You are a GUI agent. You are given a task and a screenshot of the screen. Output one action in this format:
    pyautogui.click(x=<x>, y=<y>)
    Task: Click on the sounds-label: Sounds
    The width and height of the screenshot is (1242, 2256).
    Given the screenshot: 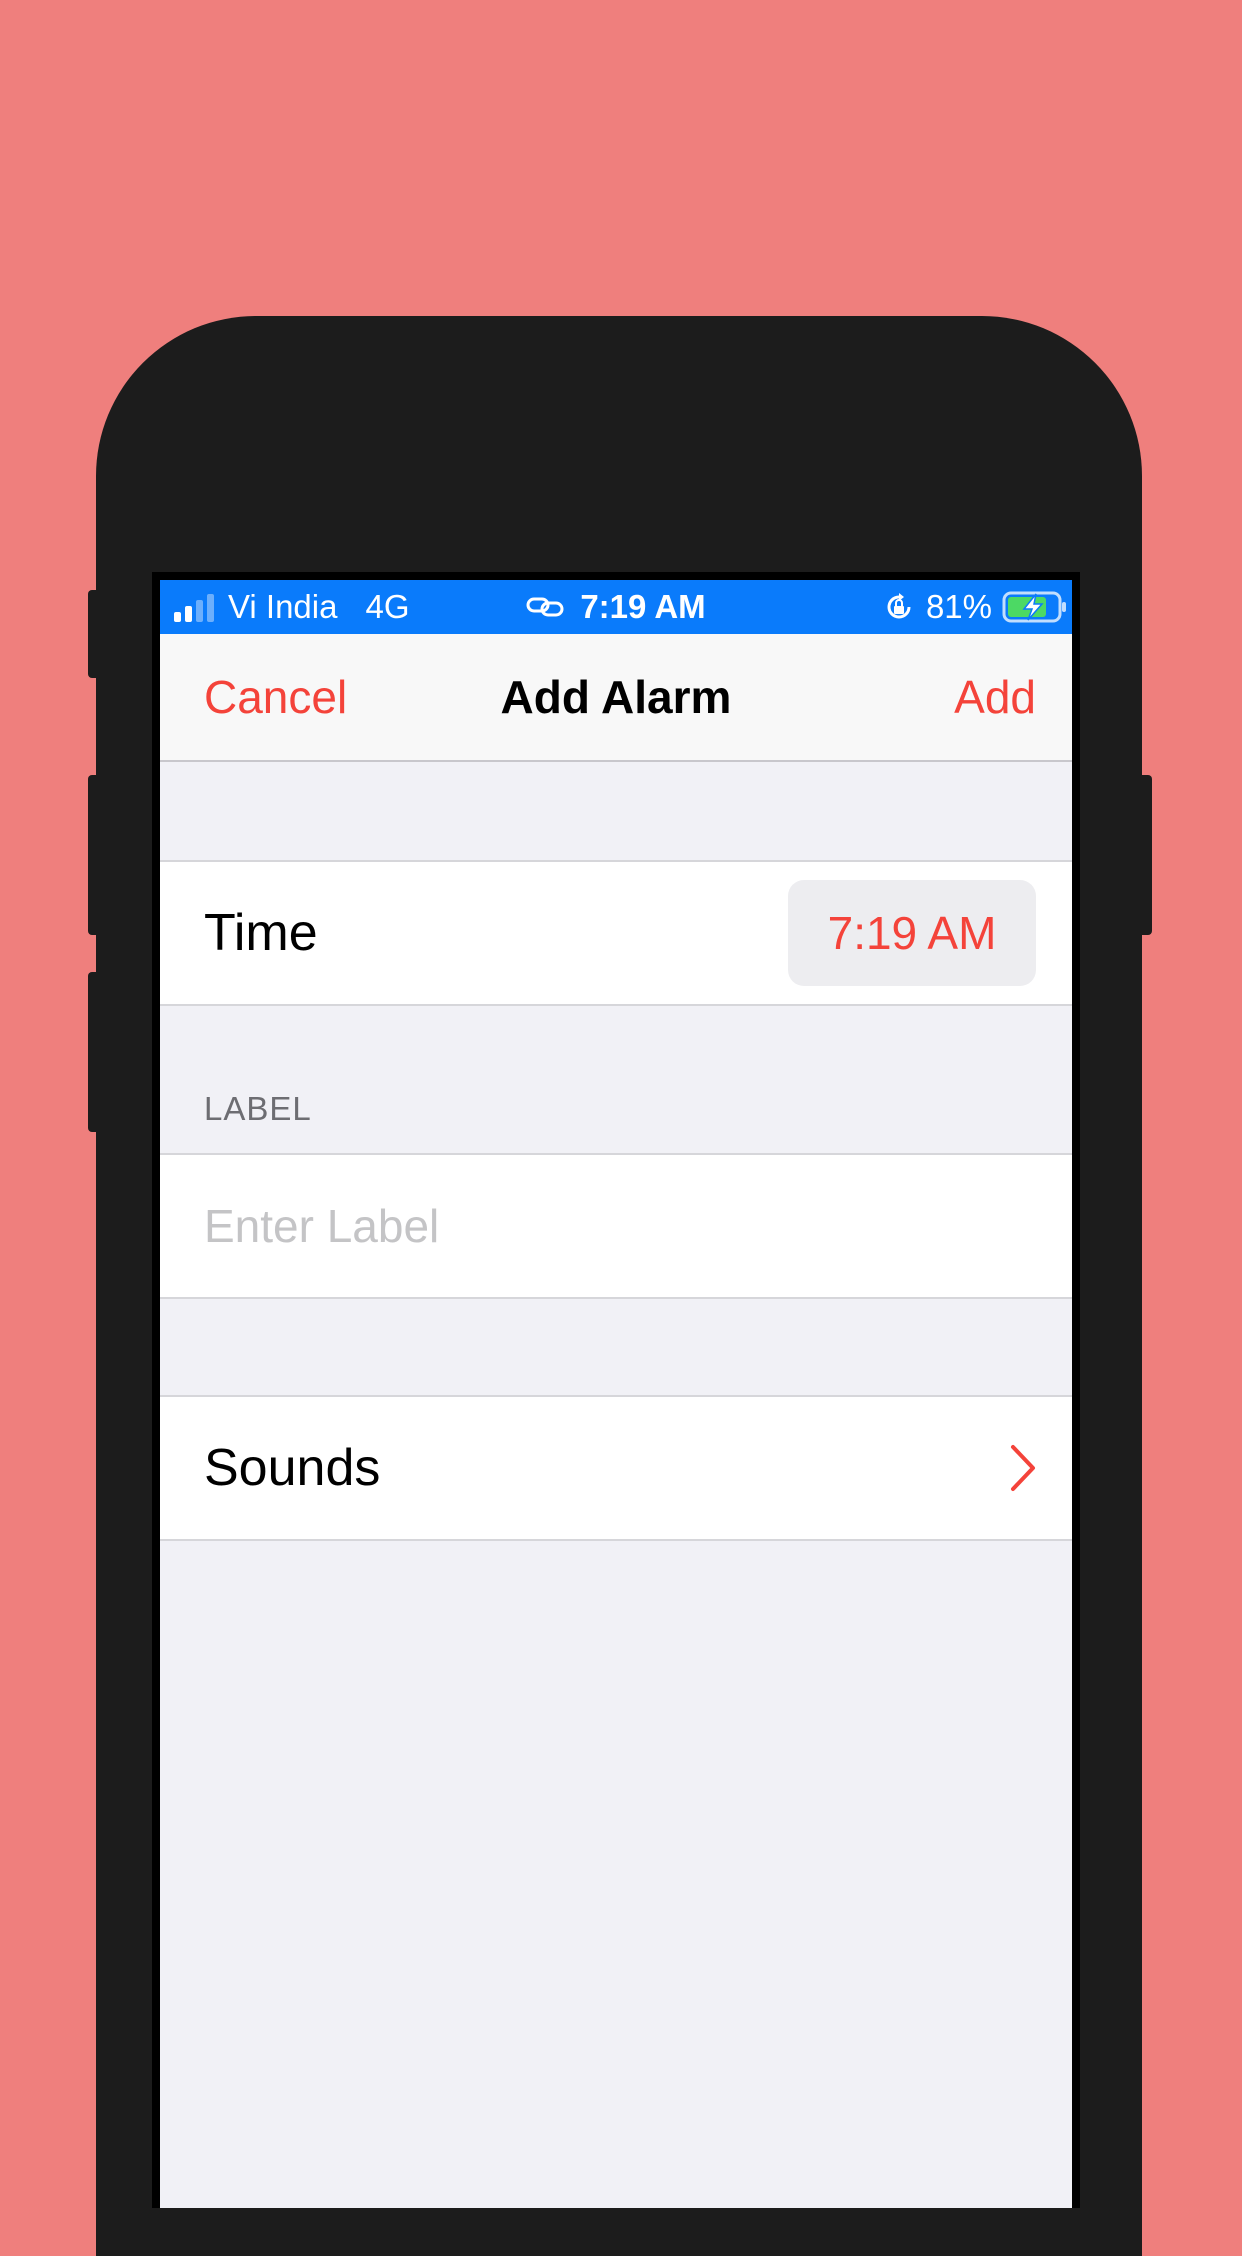 What is the action you would take?
    pyautogui.click(x=292, y=1468)
    